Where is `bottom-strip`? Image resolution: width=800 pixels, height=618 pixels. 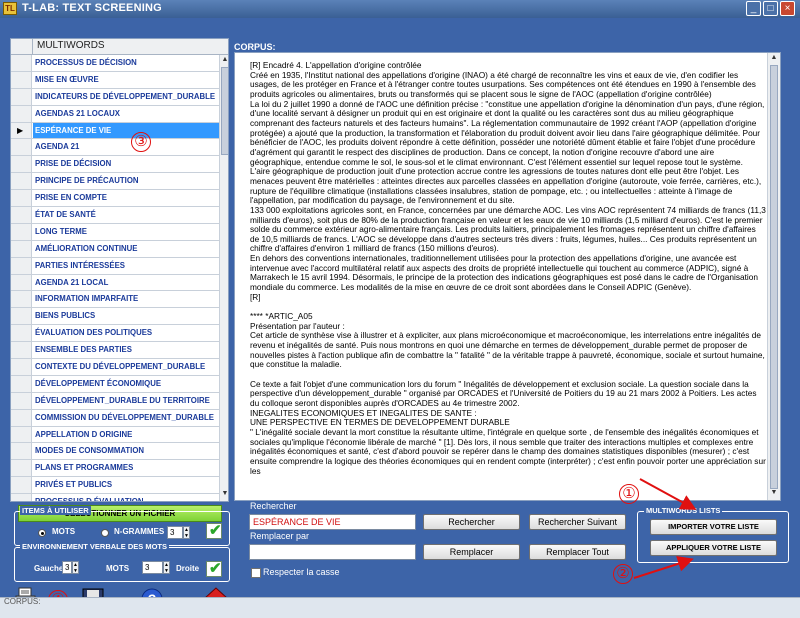
bottom-strip is located at coordinates (400, 612).